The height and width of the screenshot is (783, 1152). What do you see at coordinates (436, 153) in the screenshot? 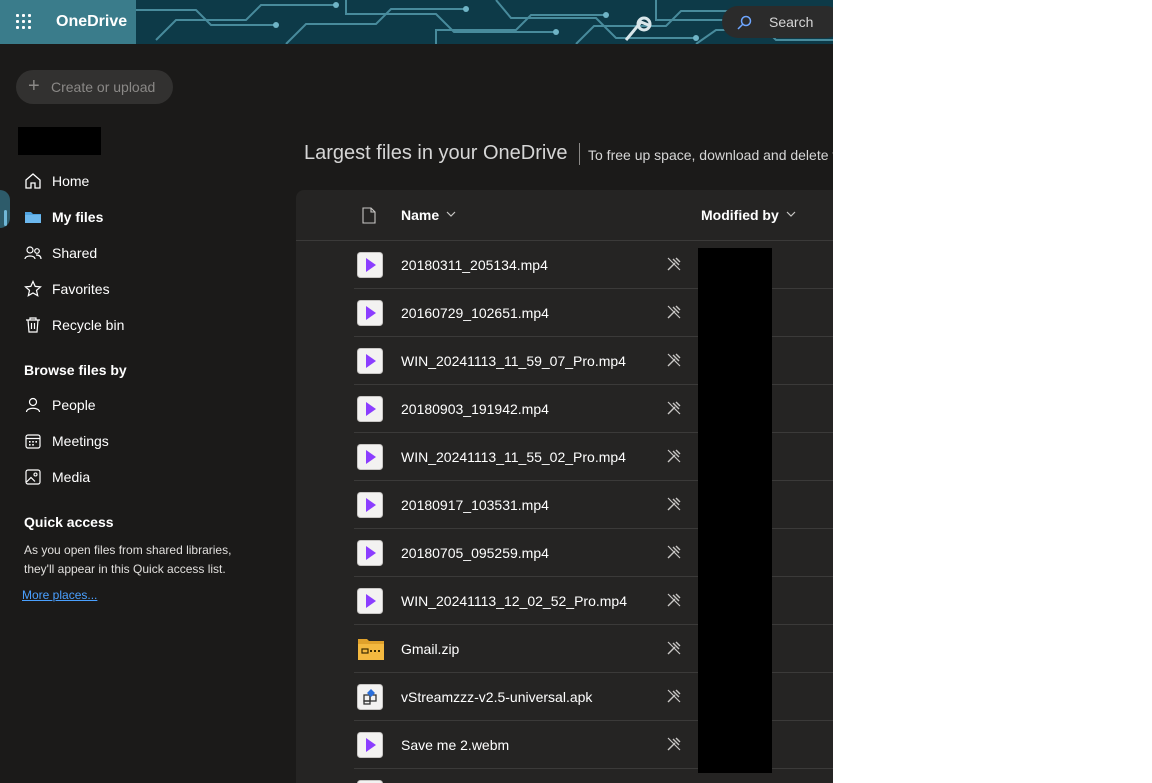
I see `page-title: Largest files in your OneDrive` at bounding box center [436, 153].